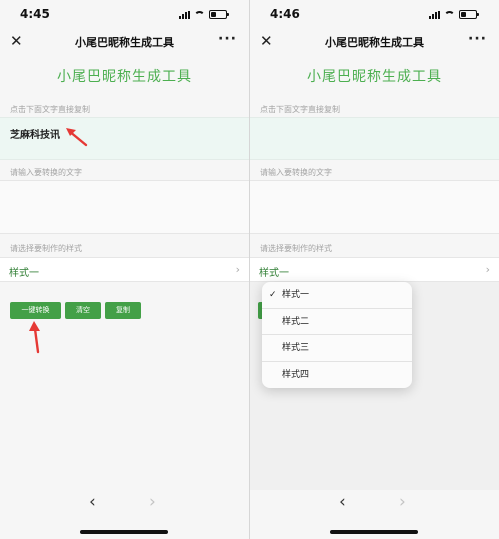 This screenshot has width=499, height=539. I want to click on status-bar: 4:46, so click(374, 15).